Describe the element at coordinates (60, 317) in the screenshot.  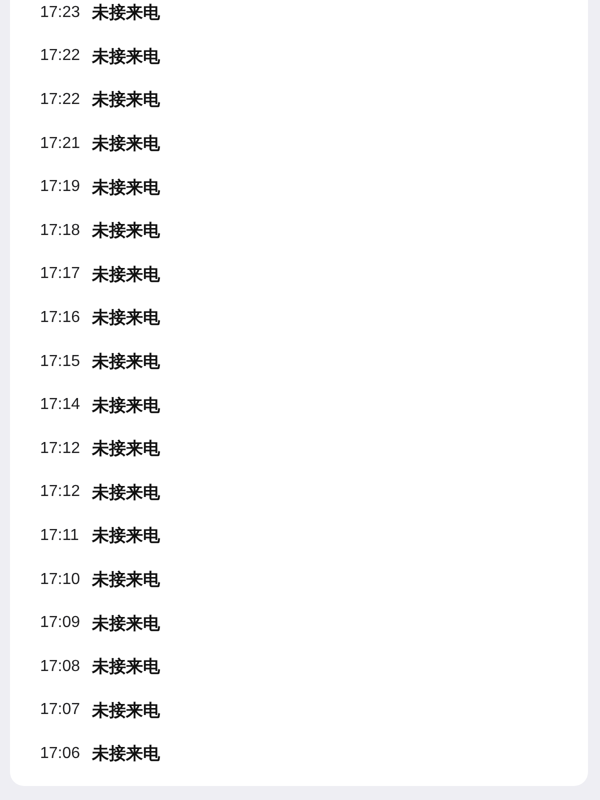
I see `call-time: 17:16` at that location.